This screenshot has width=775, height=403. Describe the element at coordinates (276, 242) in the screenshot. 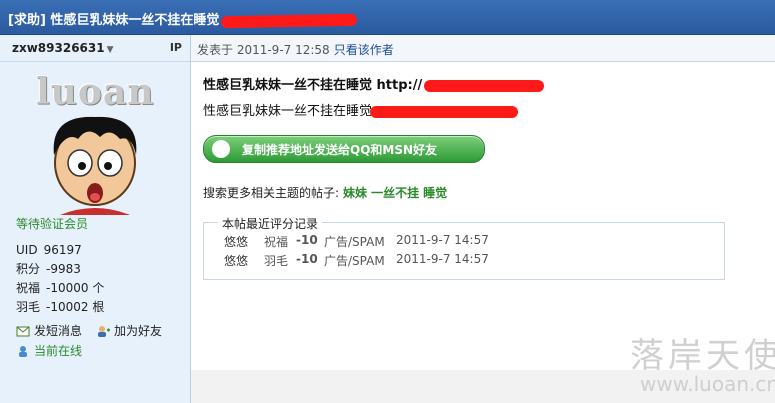

I see `rating-type: 祝福` at that location.